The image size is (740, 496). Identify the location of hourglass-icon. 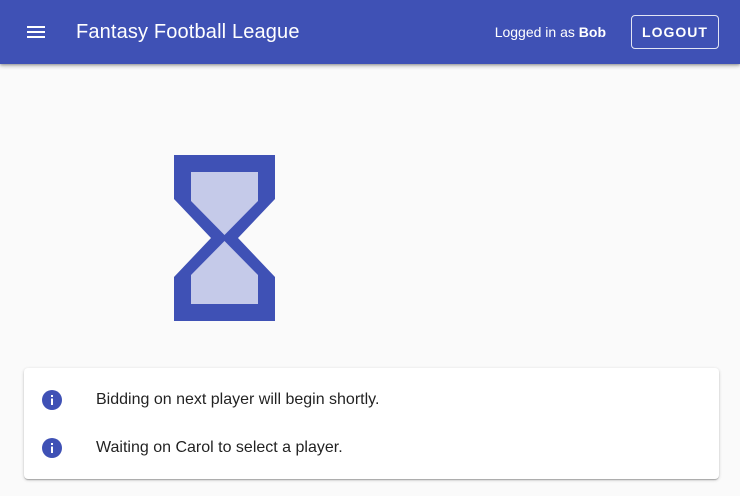
(224, 238).